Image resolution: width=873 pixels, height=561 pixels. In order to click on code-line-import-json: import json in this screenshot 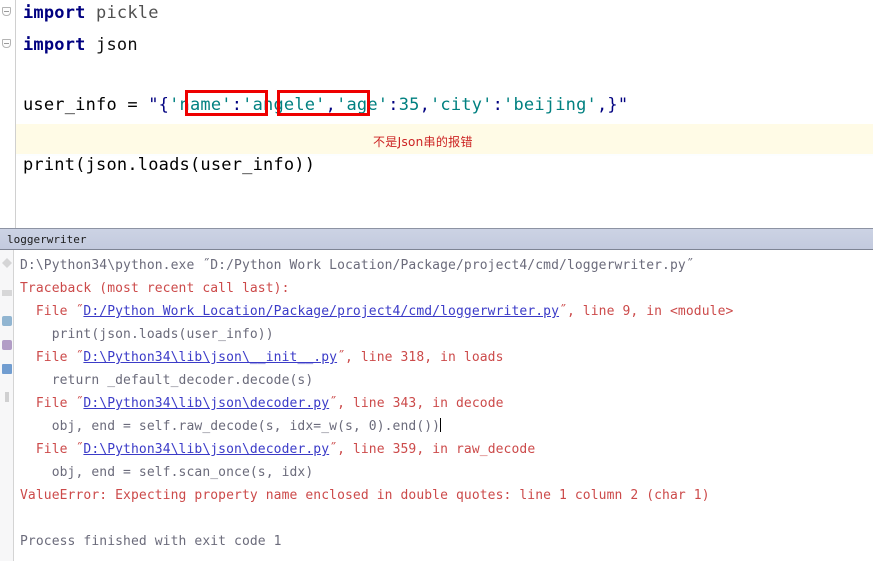, I will do `click(80, 45)`.